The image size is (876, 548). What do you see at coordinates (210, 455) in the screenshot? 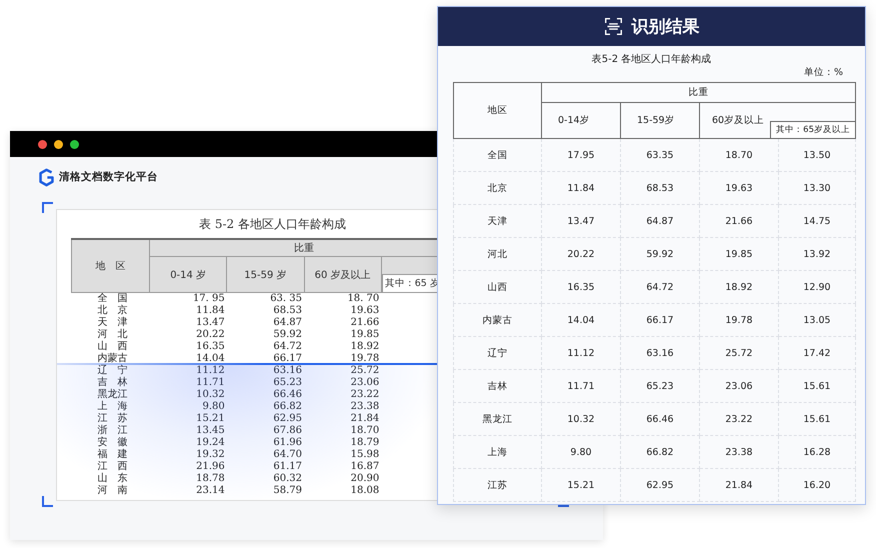
I see `table-cell-text: 19.32` at bounding box center [210, 455].